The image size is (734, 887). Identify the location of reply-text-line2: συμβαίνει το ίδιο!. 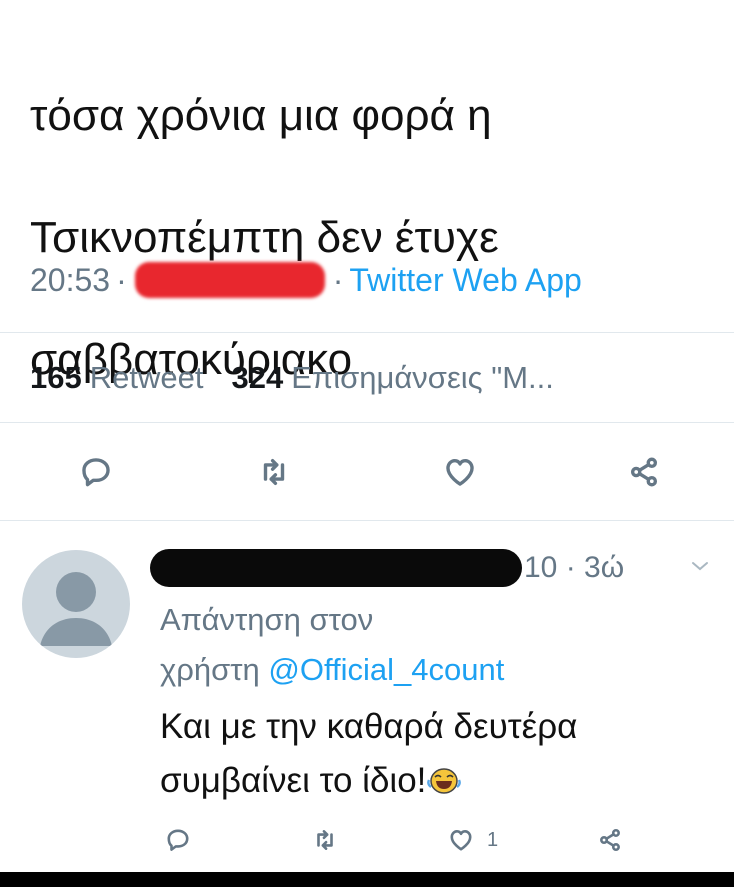
(293, 780).